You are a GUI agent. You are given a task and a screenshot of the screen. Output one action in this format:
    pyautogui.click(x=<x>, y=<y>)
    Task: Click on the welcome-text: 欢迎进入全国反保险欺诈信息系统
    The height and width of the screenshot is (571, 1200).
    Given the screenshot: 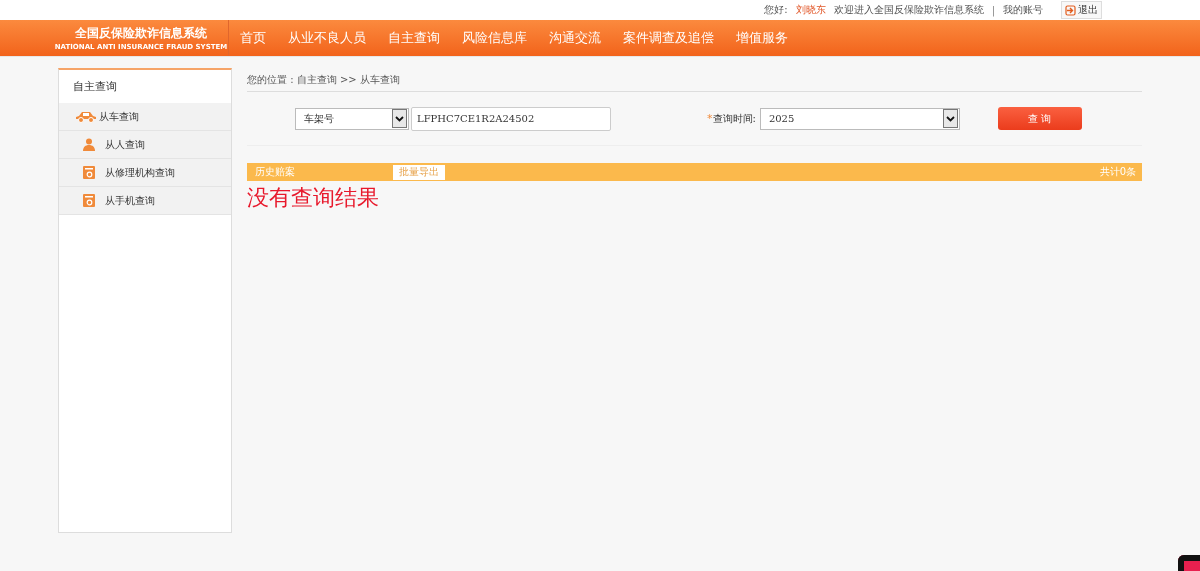 What is the action you would take?
    pyautogui.click(x=908, y=10)
    